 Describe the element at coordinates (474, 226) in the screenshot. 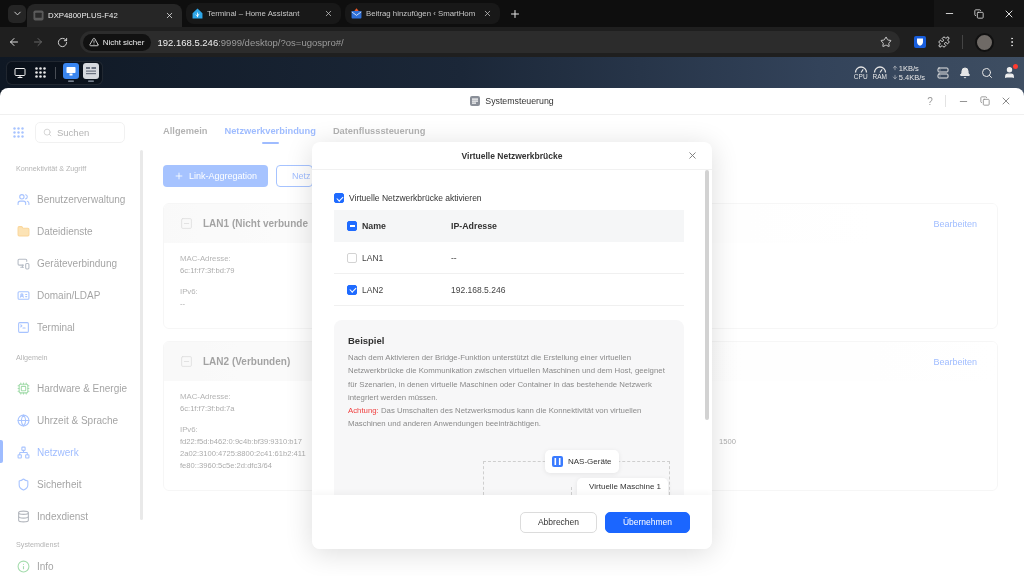

I see `column-header: IP-Adresse` at that location.